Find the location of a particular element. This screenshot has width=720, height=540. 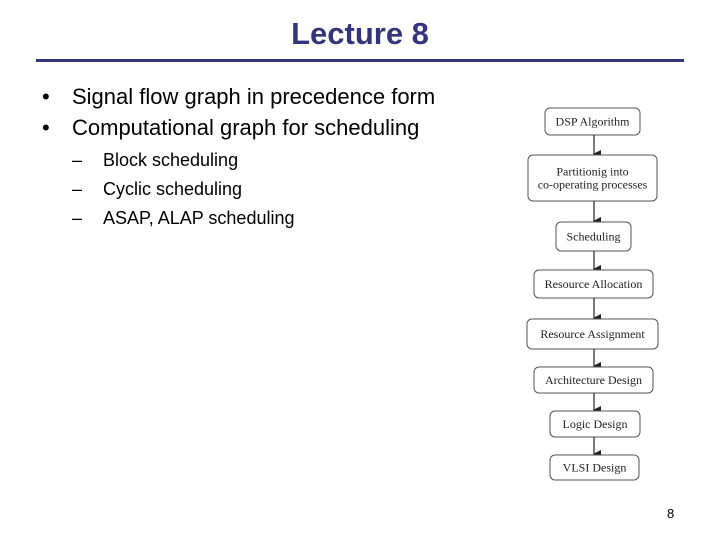

flow-step: DSP Algorithm is located at coordinates (592, 121).